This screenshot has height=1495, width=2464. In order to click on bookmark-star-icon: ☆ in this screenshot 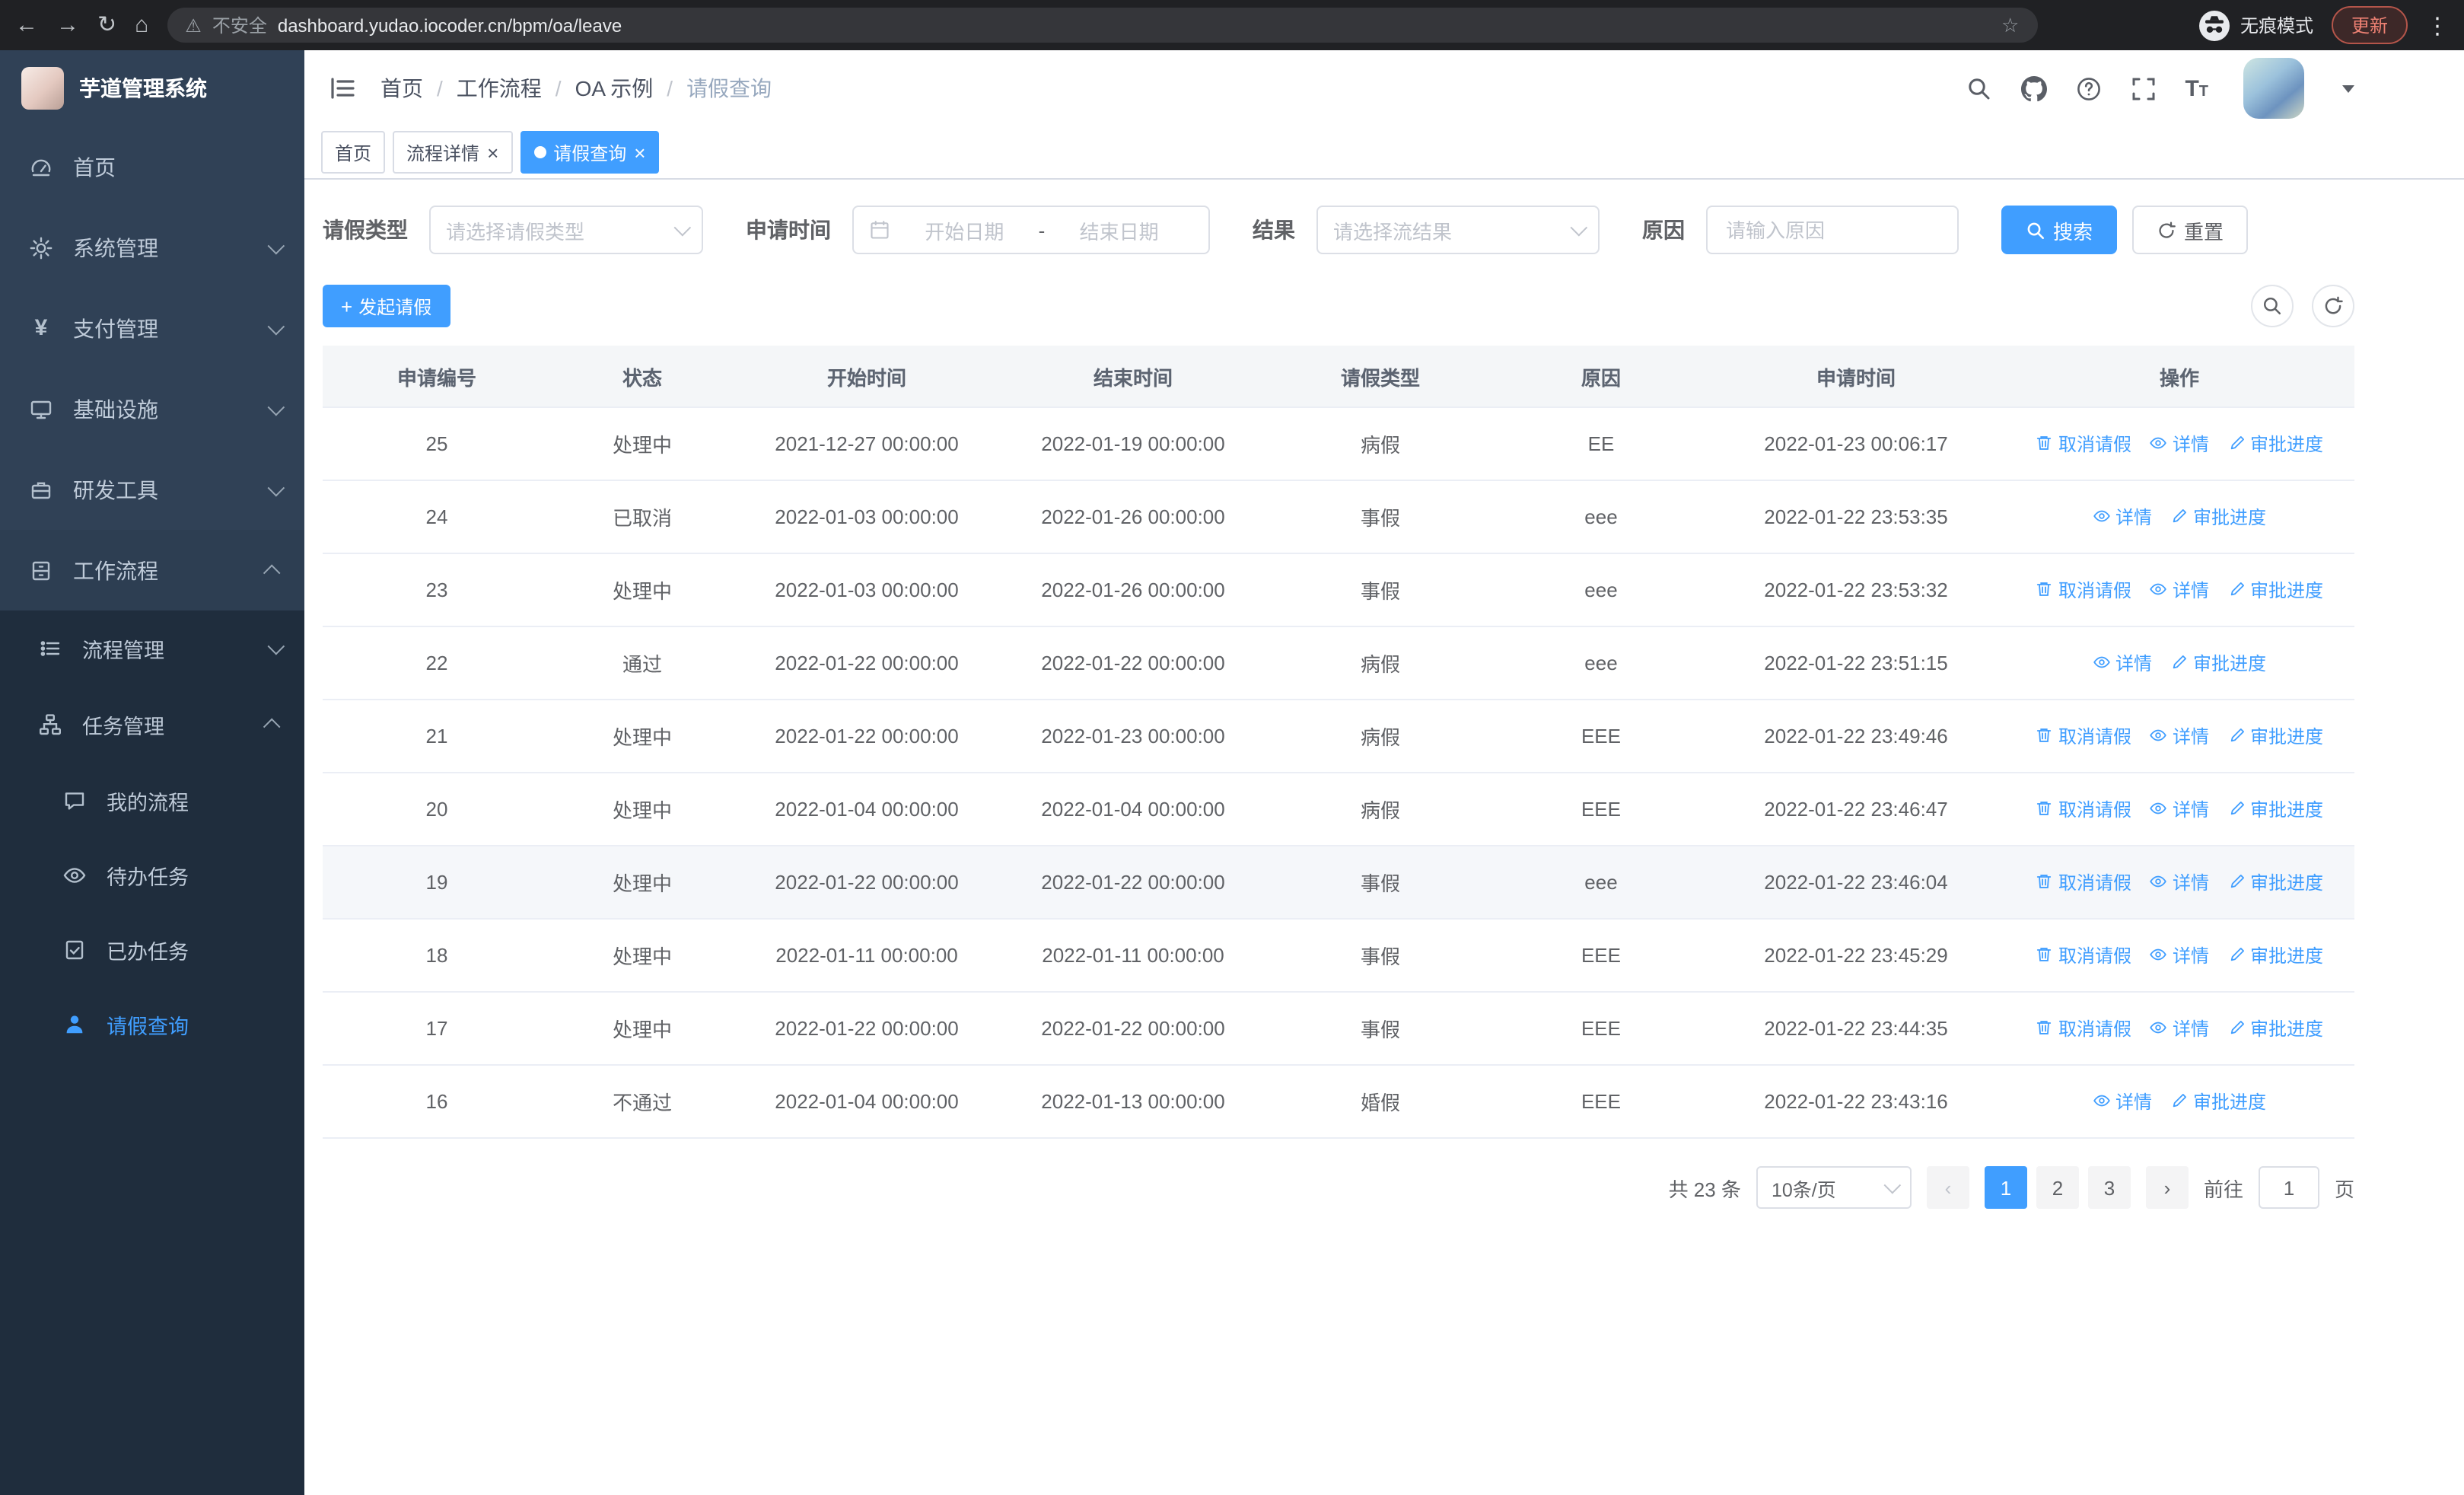, I will do `click(2010, 25)`.